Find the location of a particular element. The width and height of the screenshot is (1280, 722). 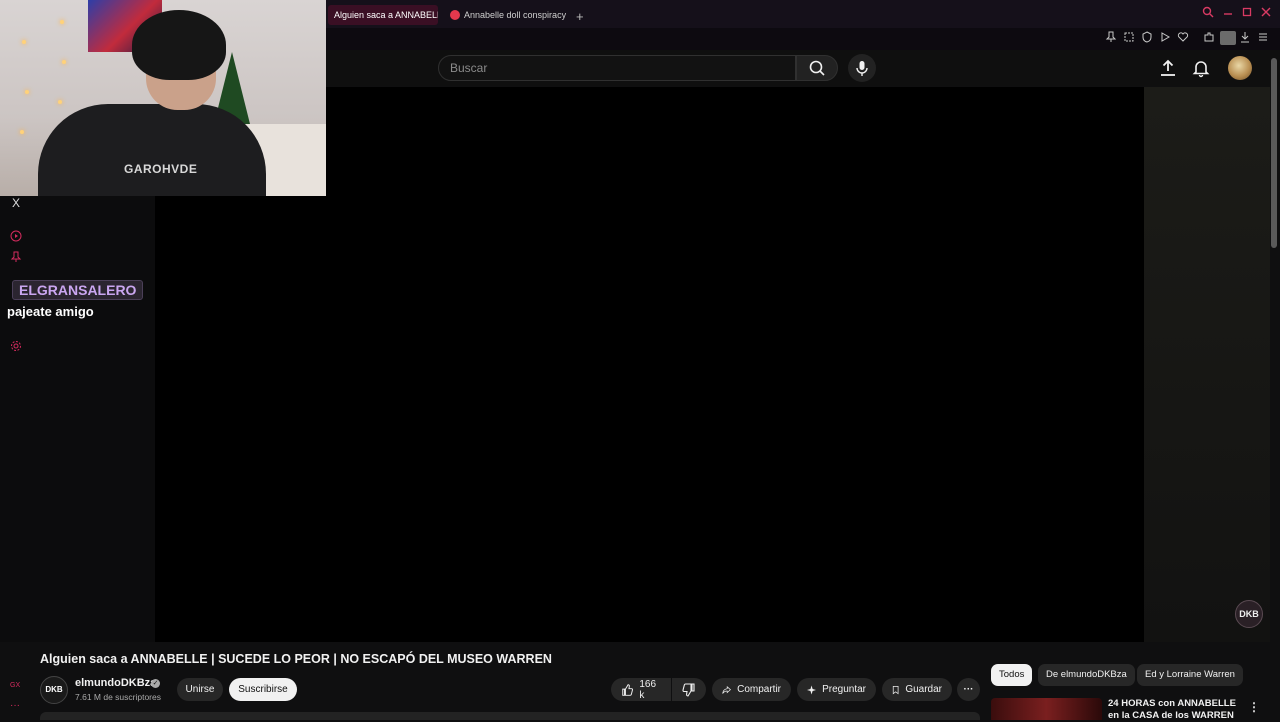

share-arrow-icon is located at coordinates (726, 689).